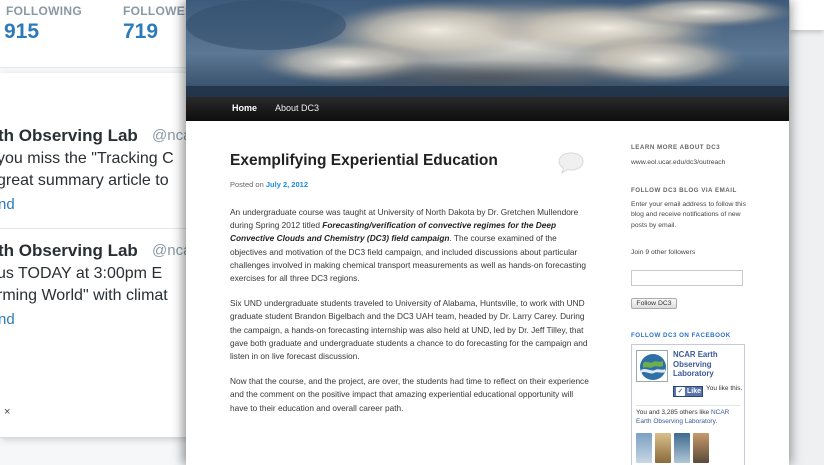 The image size is (824, 465). Describe the element at coordinates (364, 161) in the screenshot. I see `post-title: Exemplifying Experiential Education` at that location.